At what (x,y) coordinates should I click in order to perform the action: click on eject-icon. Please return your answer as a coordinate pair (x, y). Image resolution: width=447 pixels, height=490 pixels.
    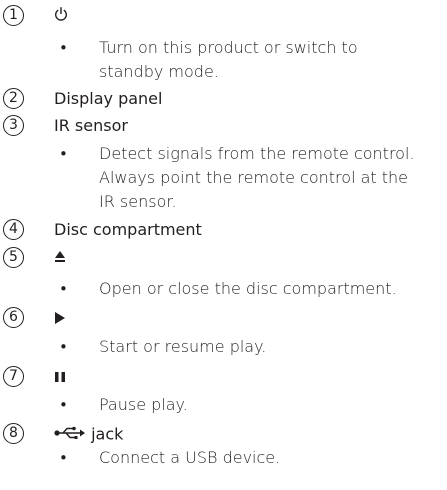
    Looking at the image, I should click on (60, 257).